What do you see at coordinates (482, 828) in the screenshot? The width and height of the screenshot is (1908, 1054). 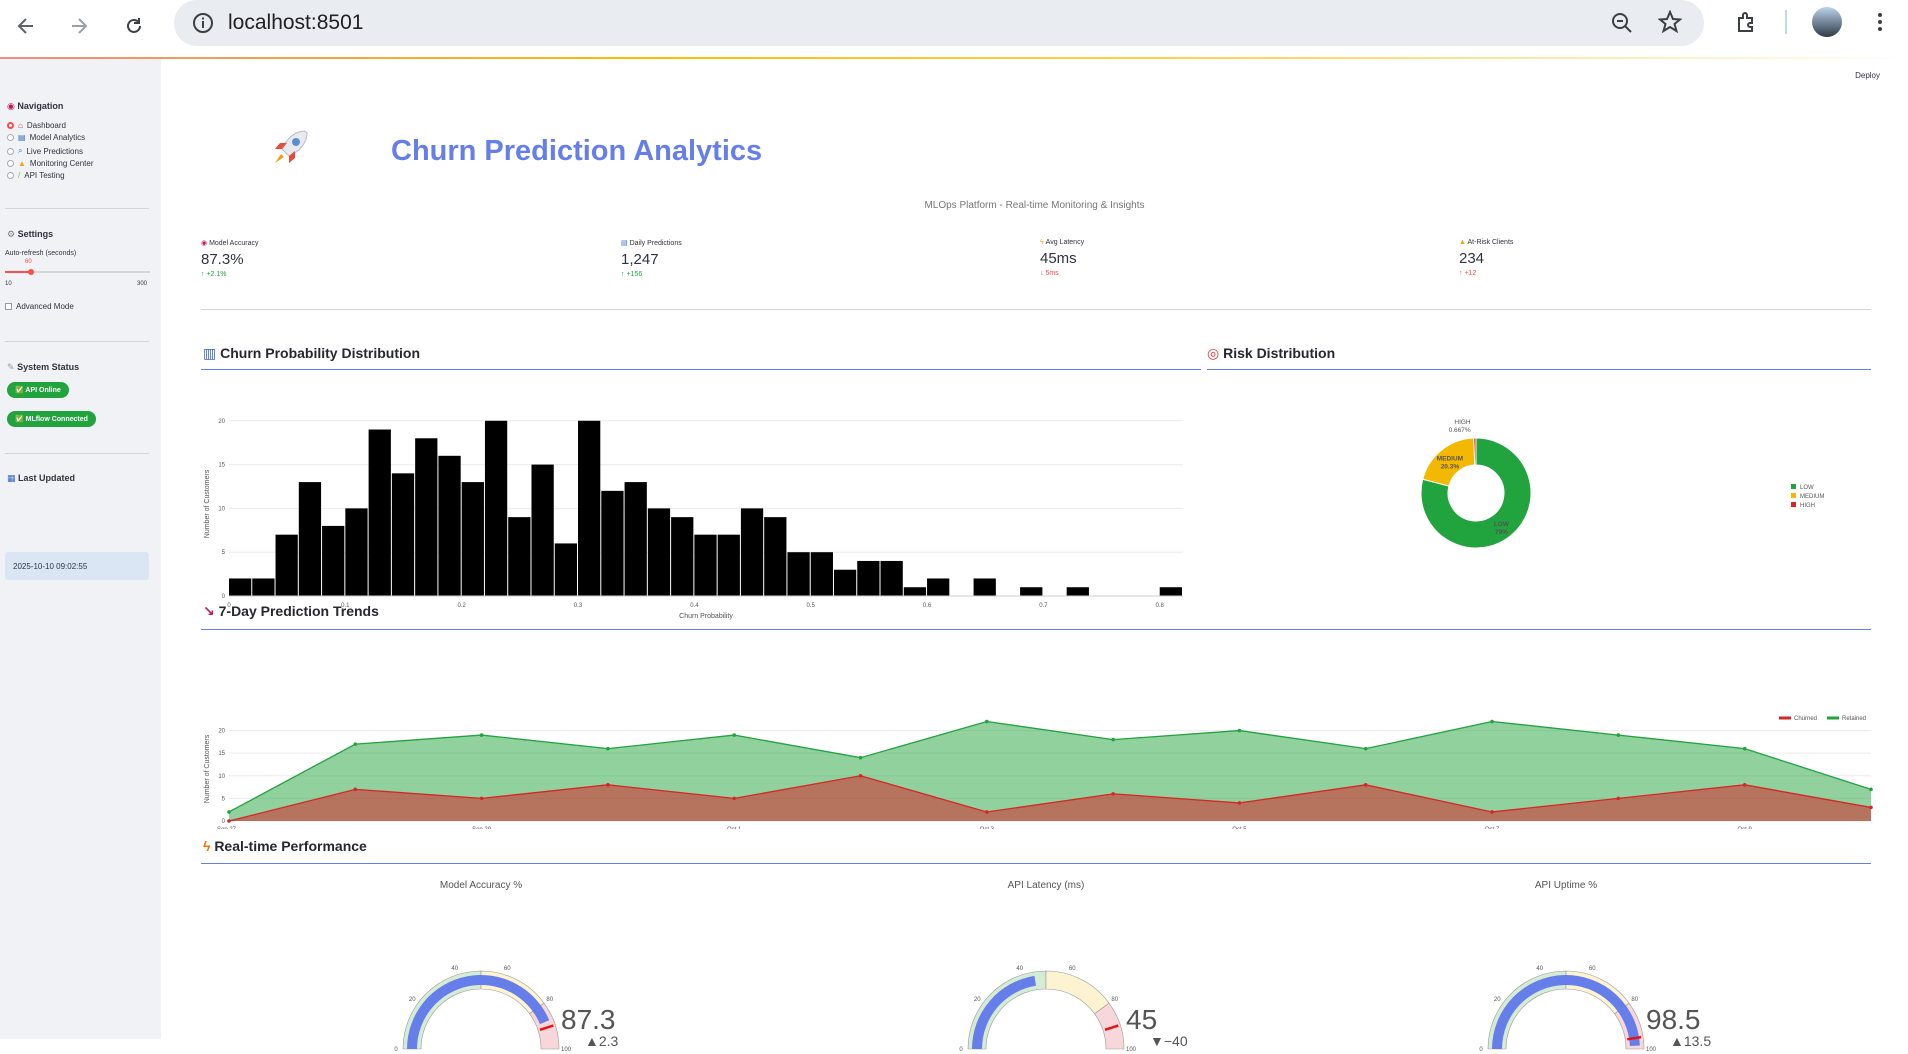 I see `x-tick-label: Sep 29` at bounding box center [482, 828].